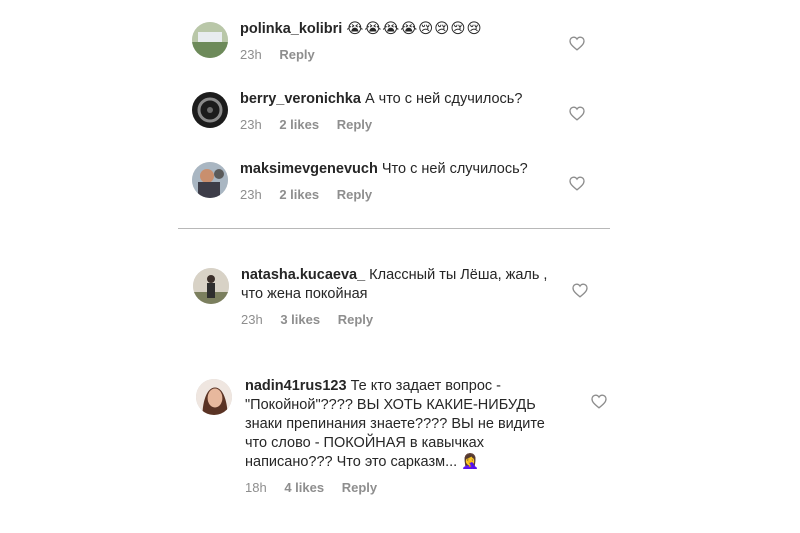 This screenshot has width=800, height=533. Describe the element at coordinates (401, 319) in the screenshot. I see `comment-meta: 23h 3 likes Reply` at that location.